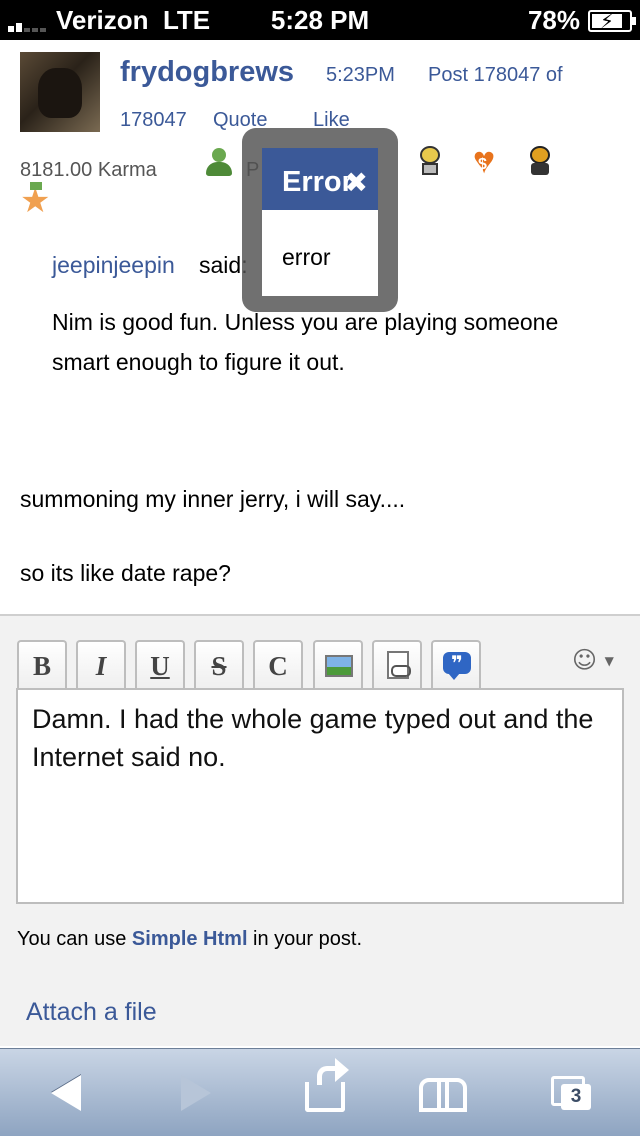 The width and height of the screenshot is (640, 1136). Describe the element at coordinates (305, 939) in the screenshot. I see `hint-suffix: in your post.` at that location.